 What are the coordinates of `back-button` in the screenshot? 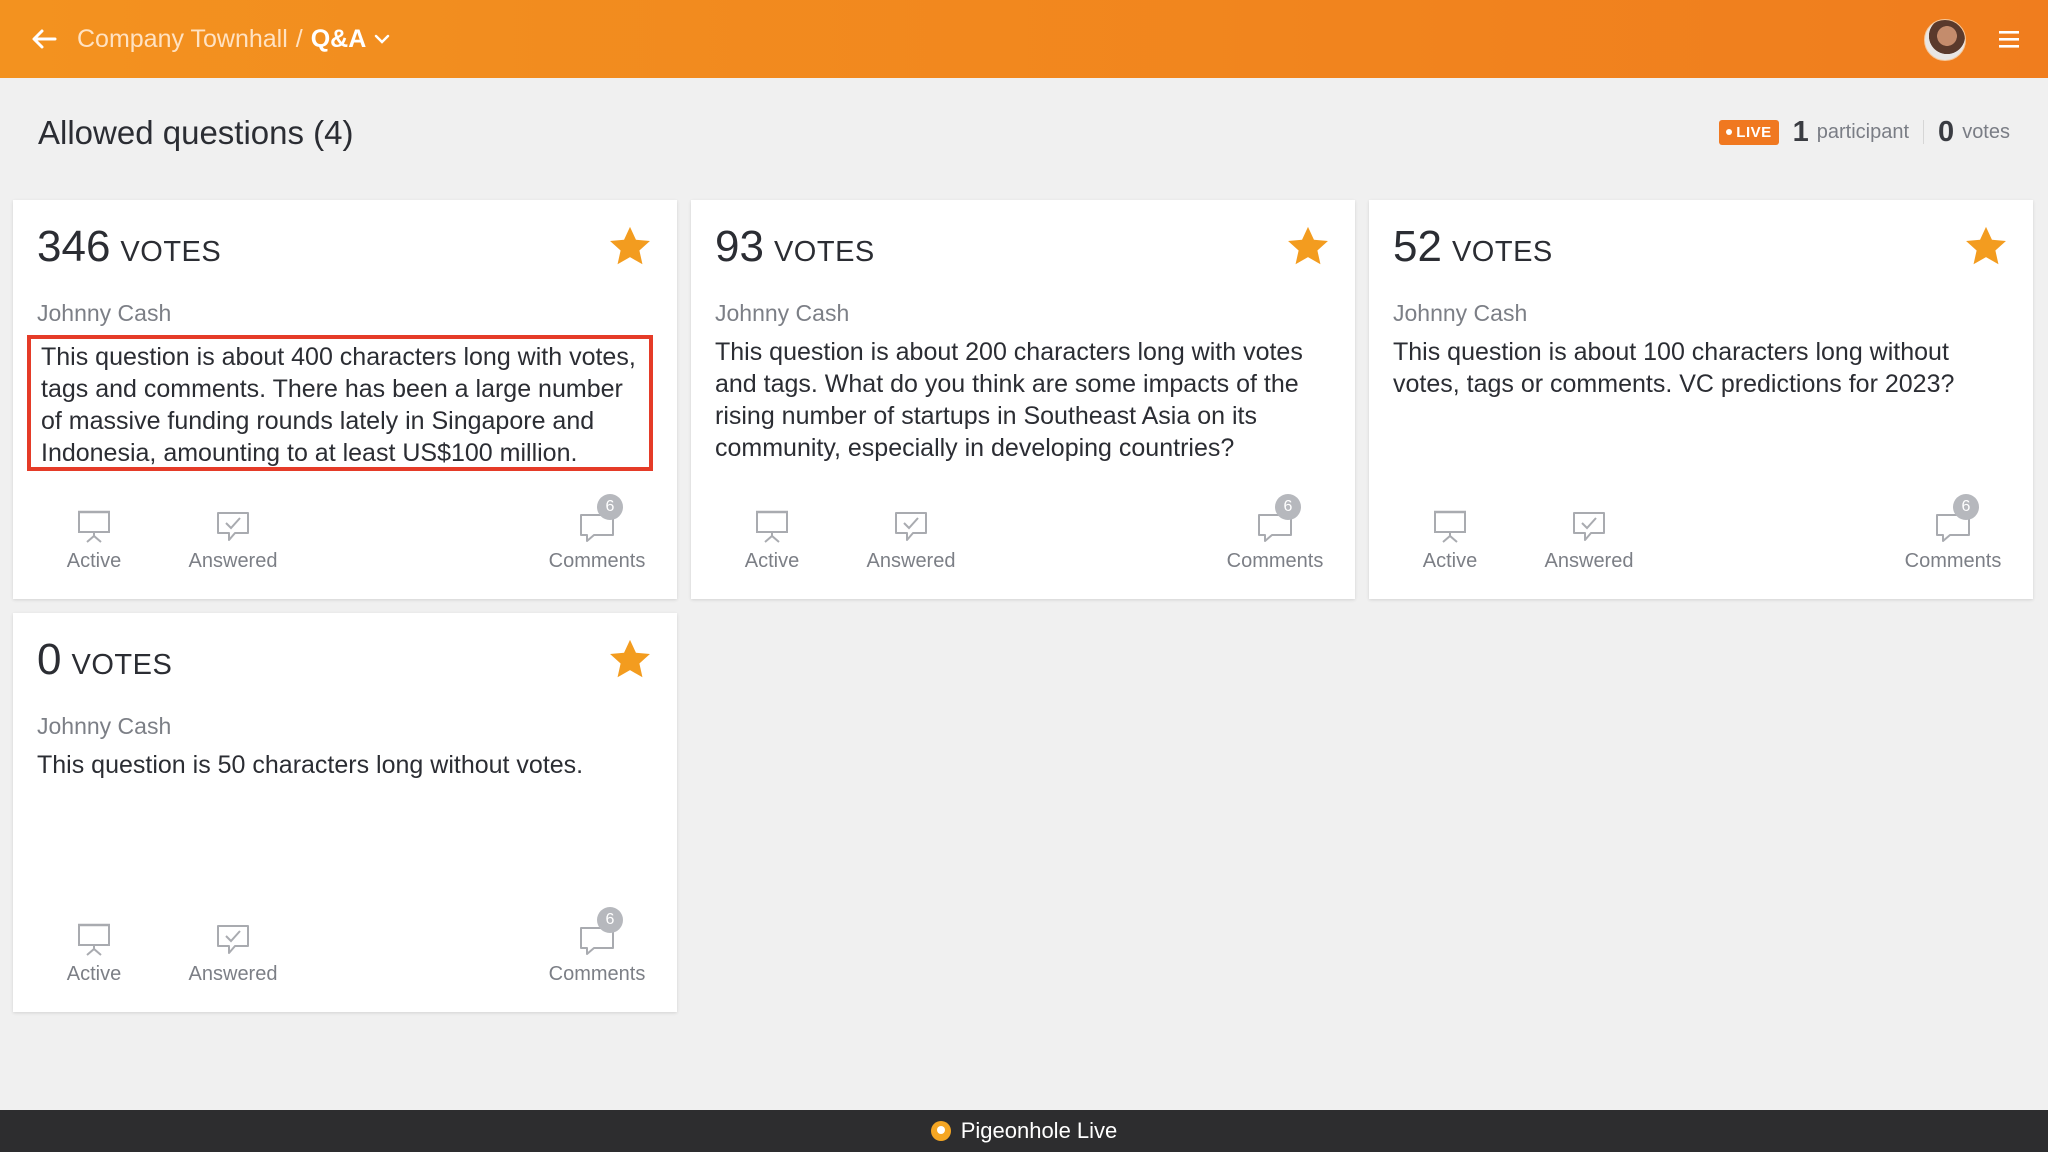 It's located at (44, 39).